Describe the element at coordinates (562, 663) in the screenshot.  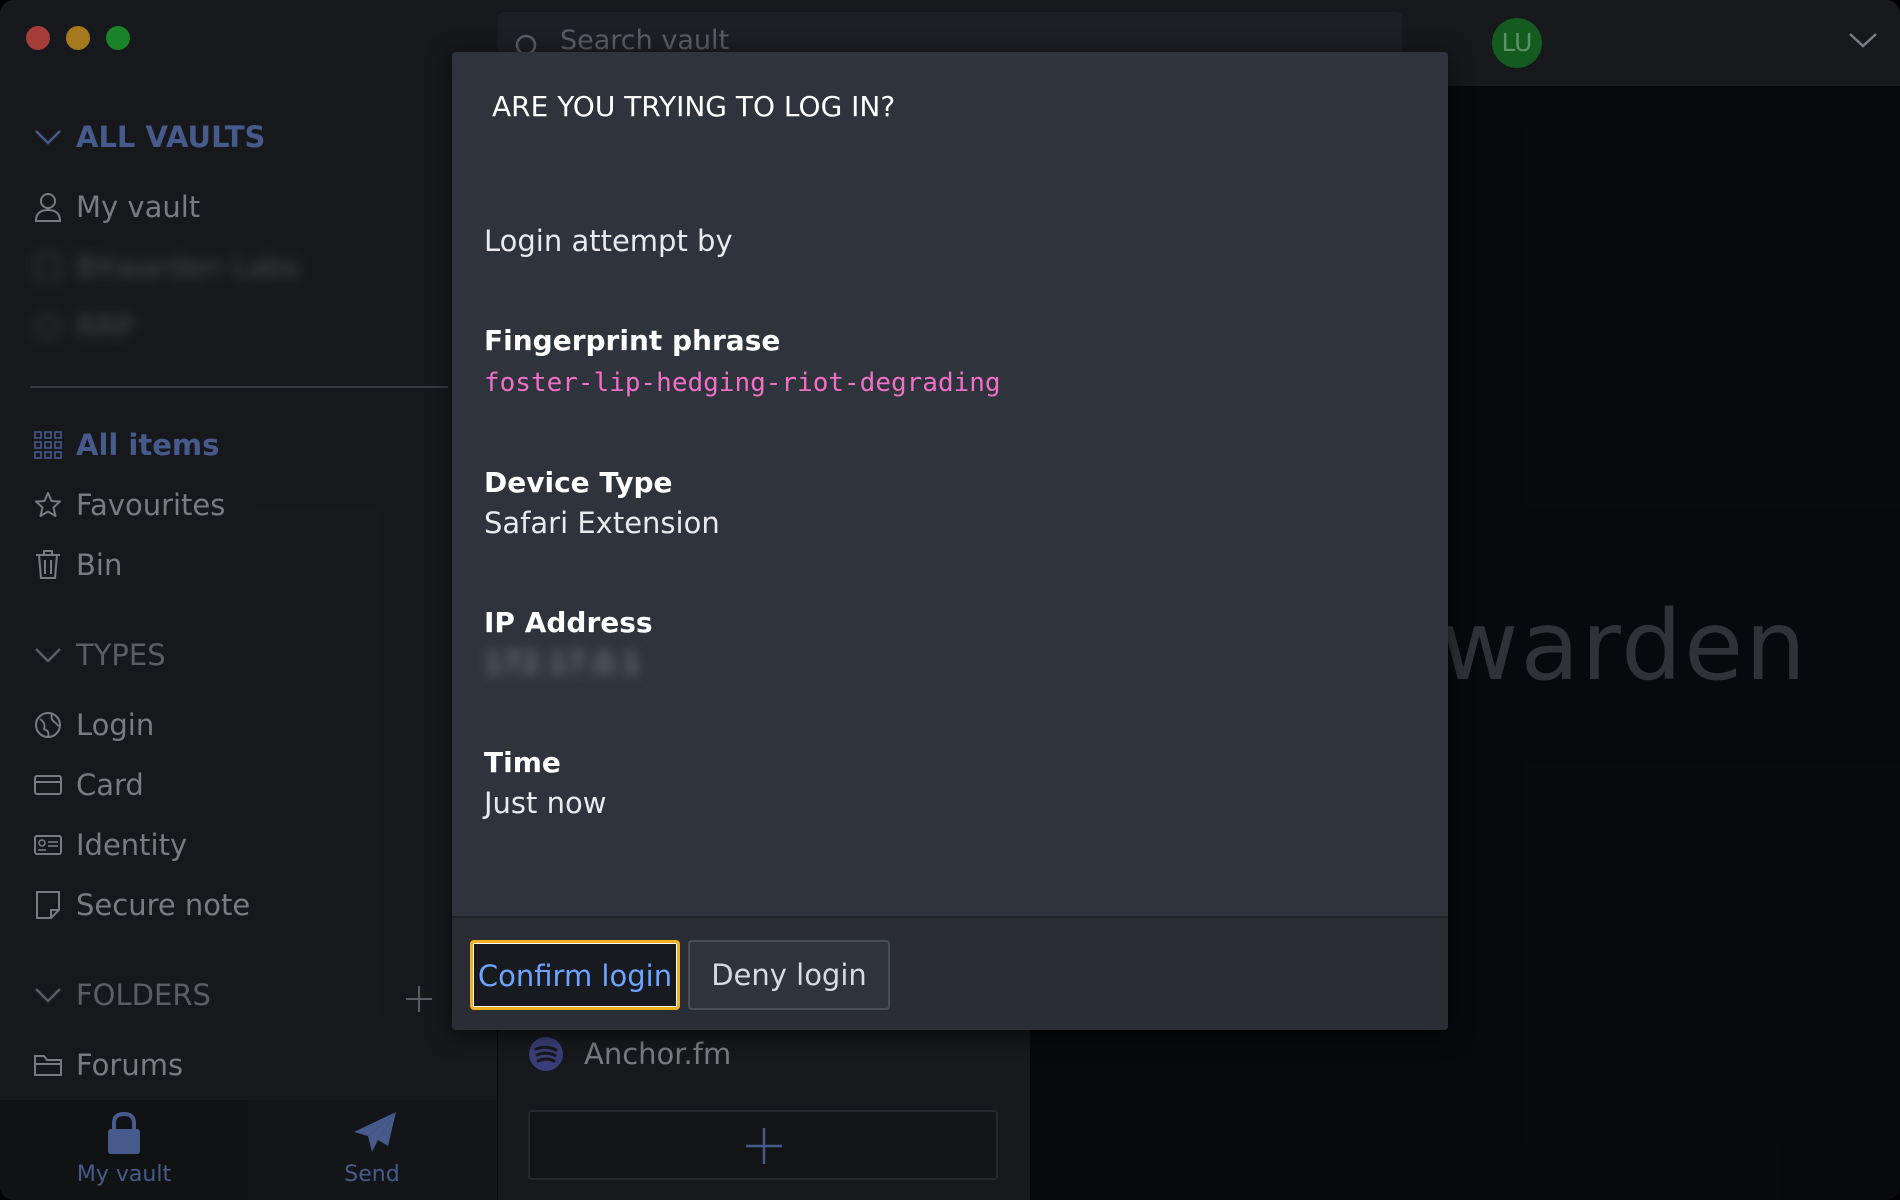
I see `ip-address-value: 172.17.0.1` at that location.